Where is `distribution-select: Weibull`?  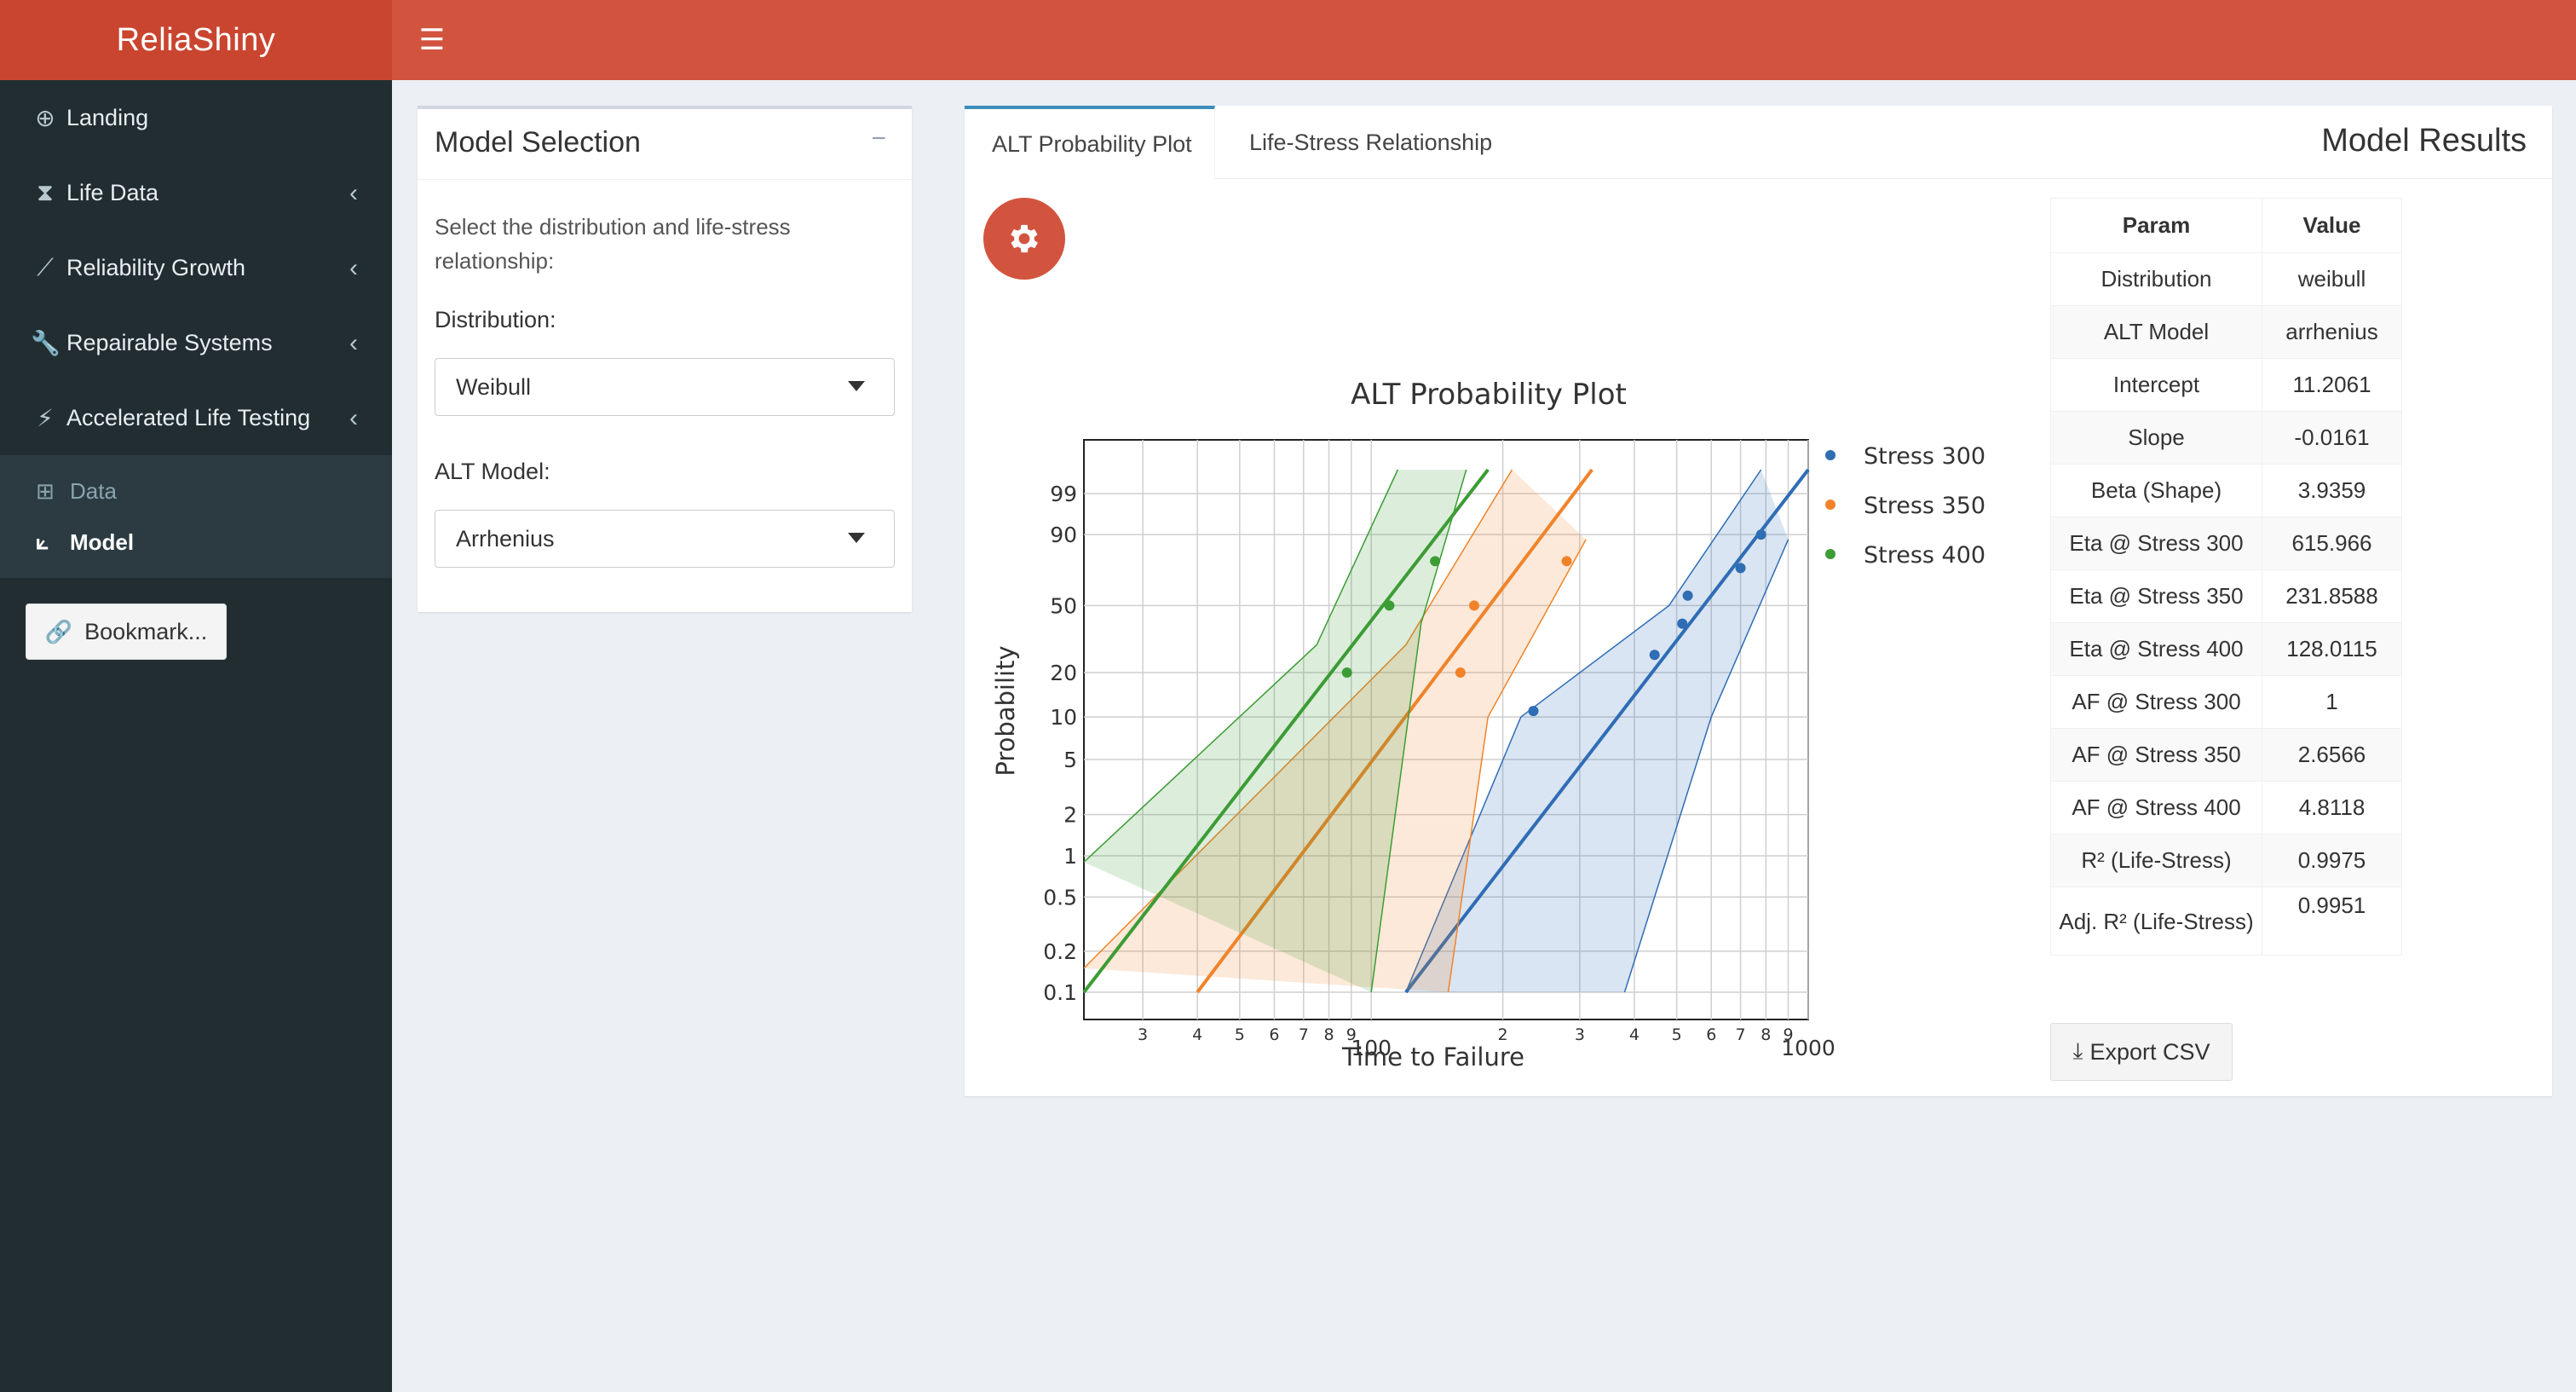 distribution-select: Weibull is located at coordinates (665, 387).